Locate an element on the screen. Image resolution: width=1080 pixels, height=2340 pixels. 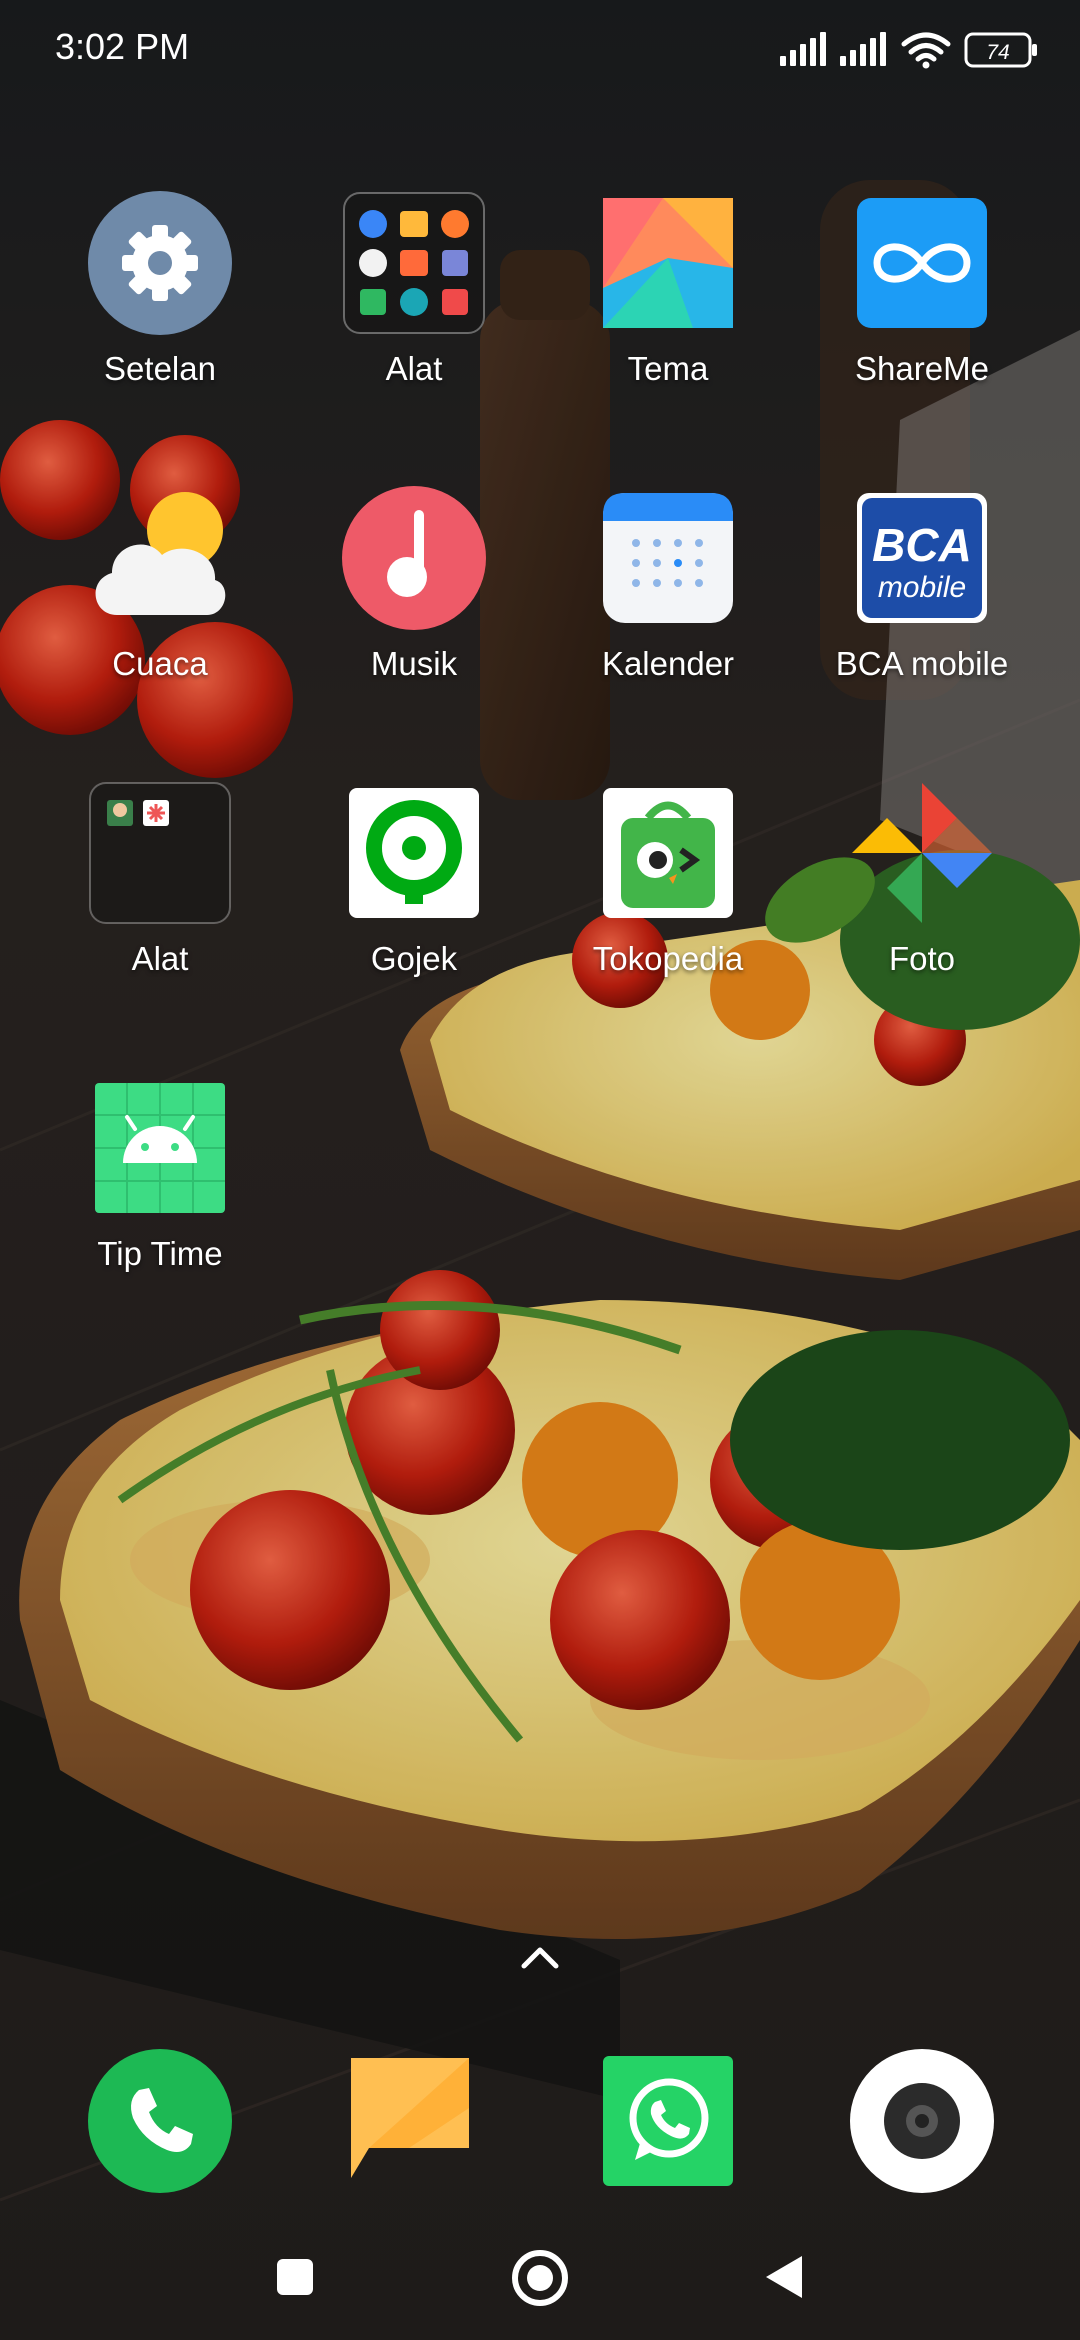
app-tema: Tema is located at coordinates (668, 305).